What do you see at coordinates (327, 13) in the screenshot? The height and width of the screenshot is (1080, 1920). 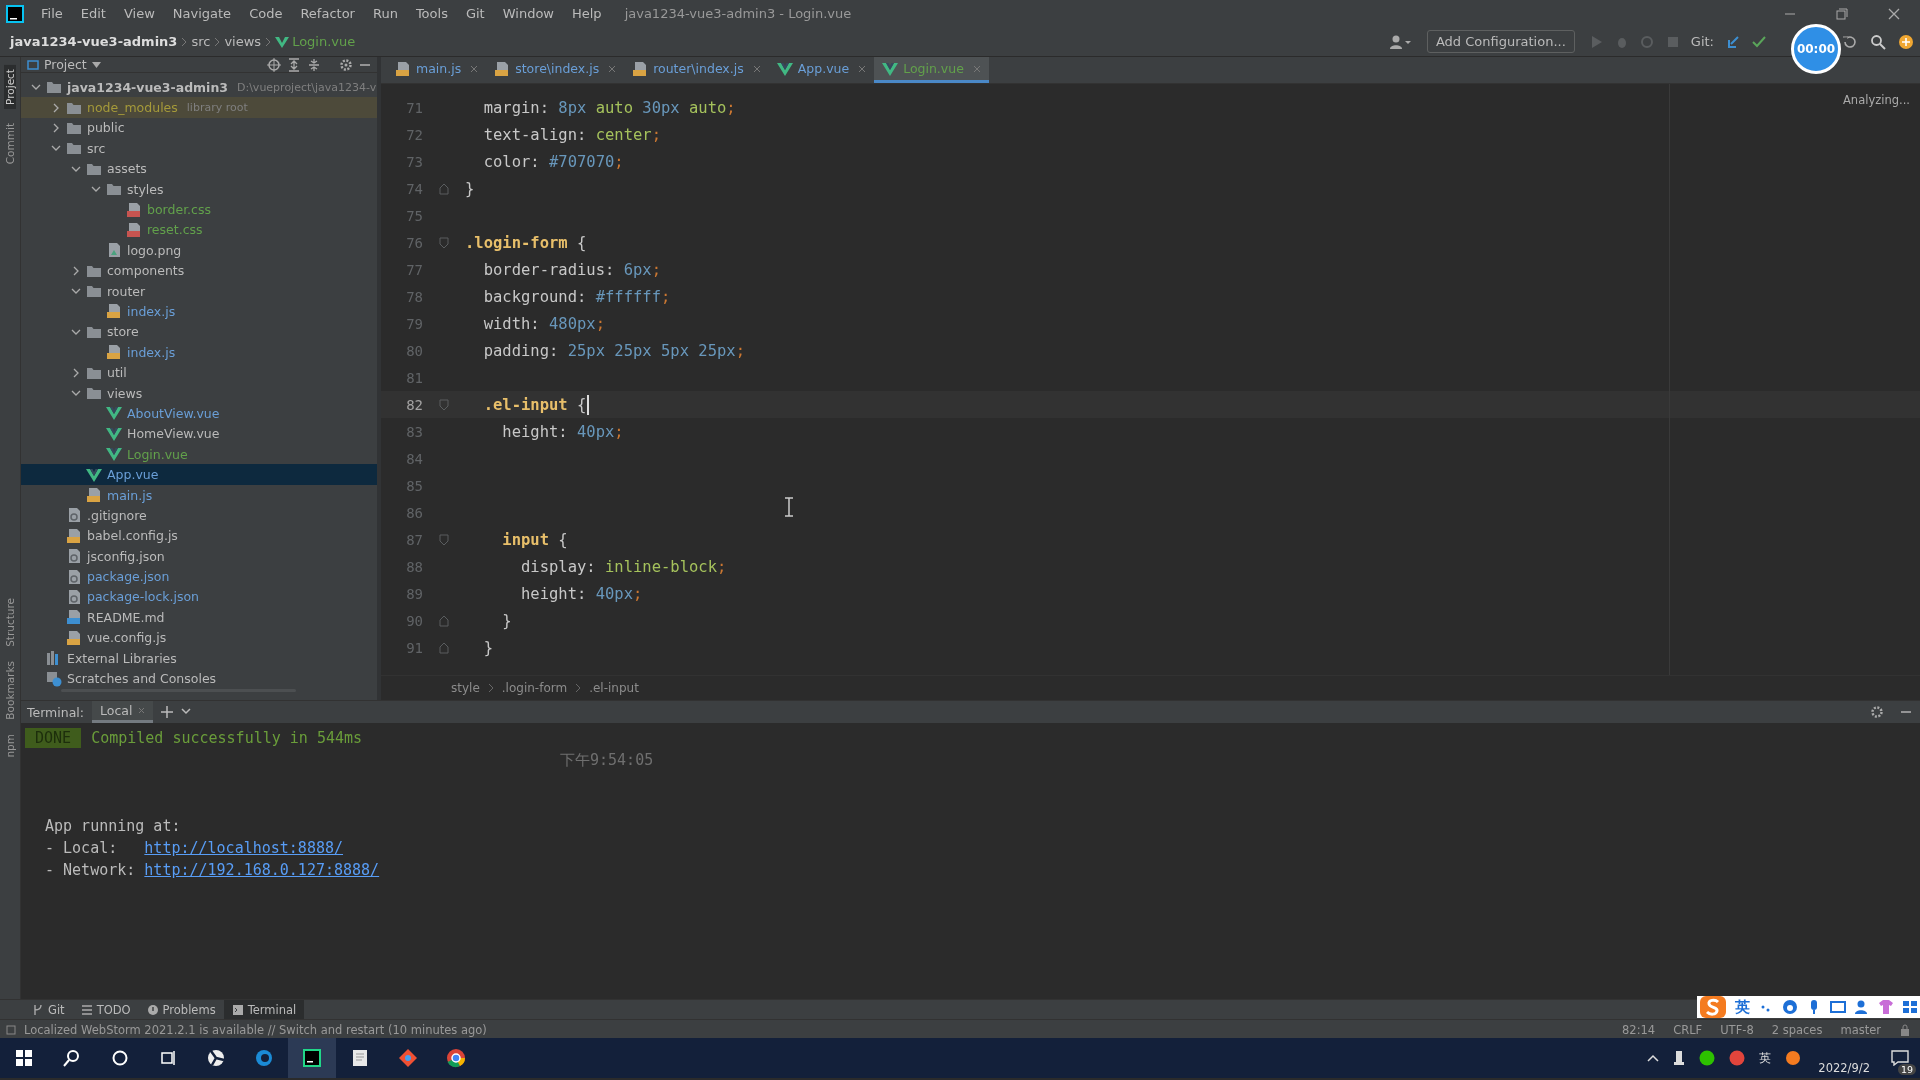 I see `menu-item: Refactor` at bounding box center [327, 13].